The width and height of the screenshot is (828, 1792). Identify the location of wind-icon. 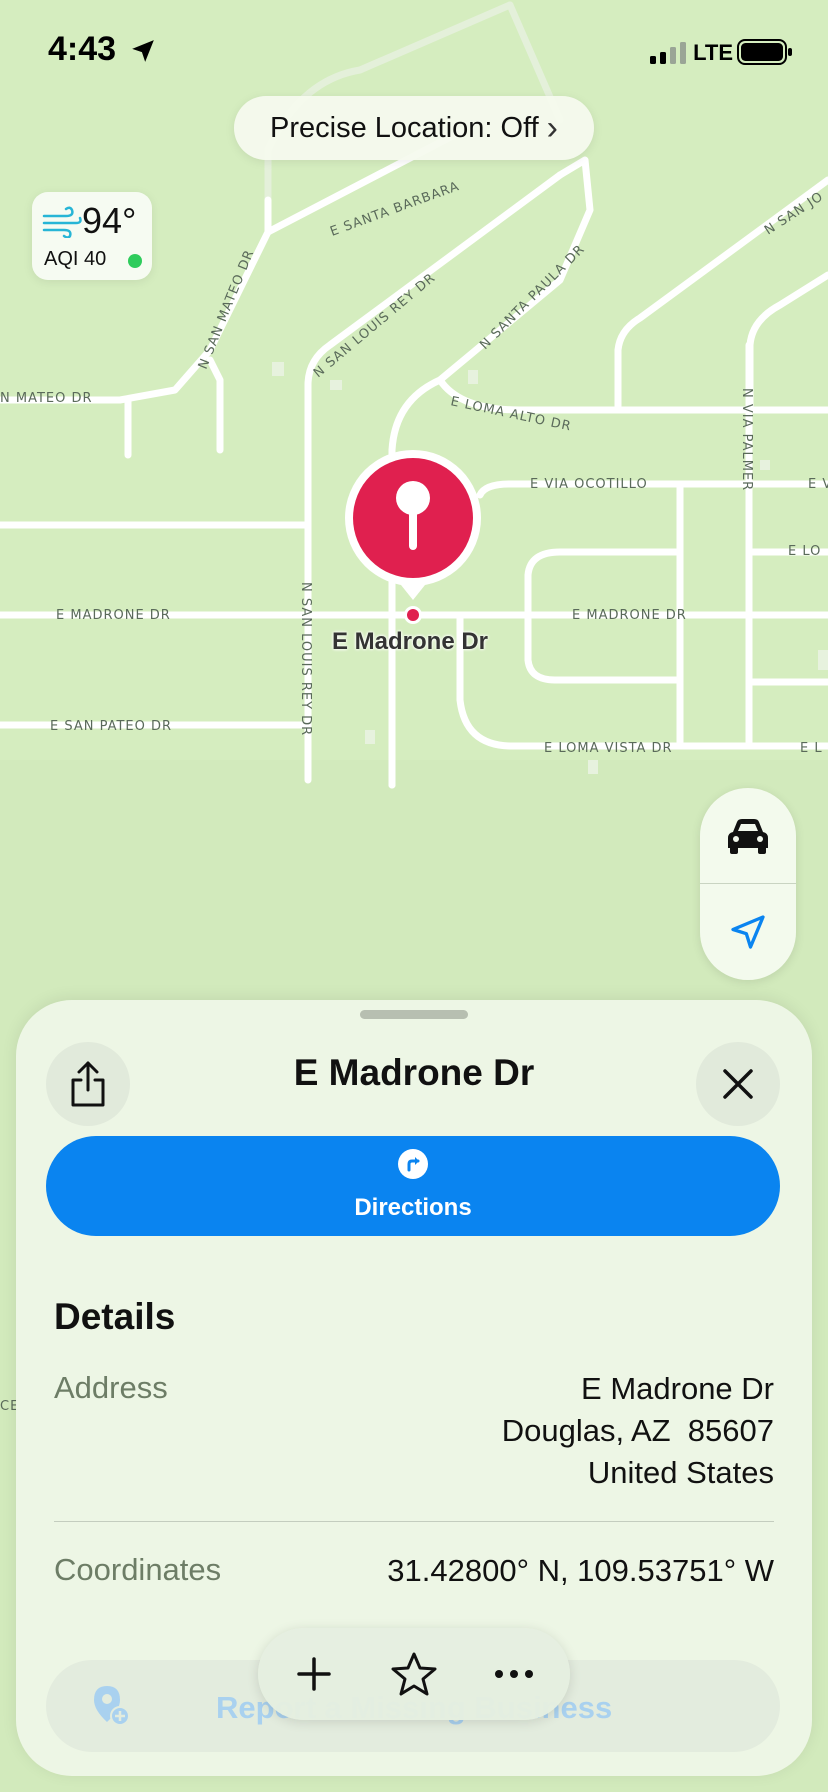
(62, 222).